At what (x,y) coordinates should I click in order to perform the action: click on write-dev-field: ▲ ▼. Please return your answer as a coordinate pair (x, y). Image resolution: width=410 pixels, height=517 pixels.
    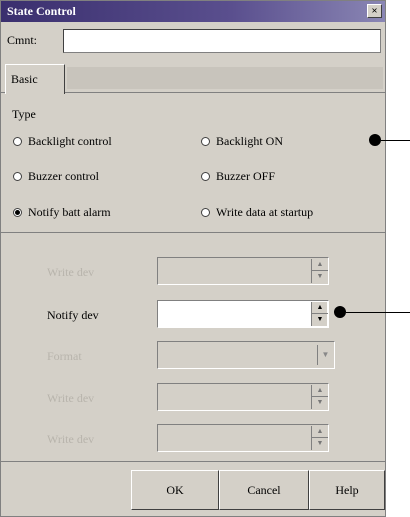
    Looking at the image, I should click on (243, 271).